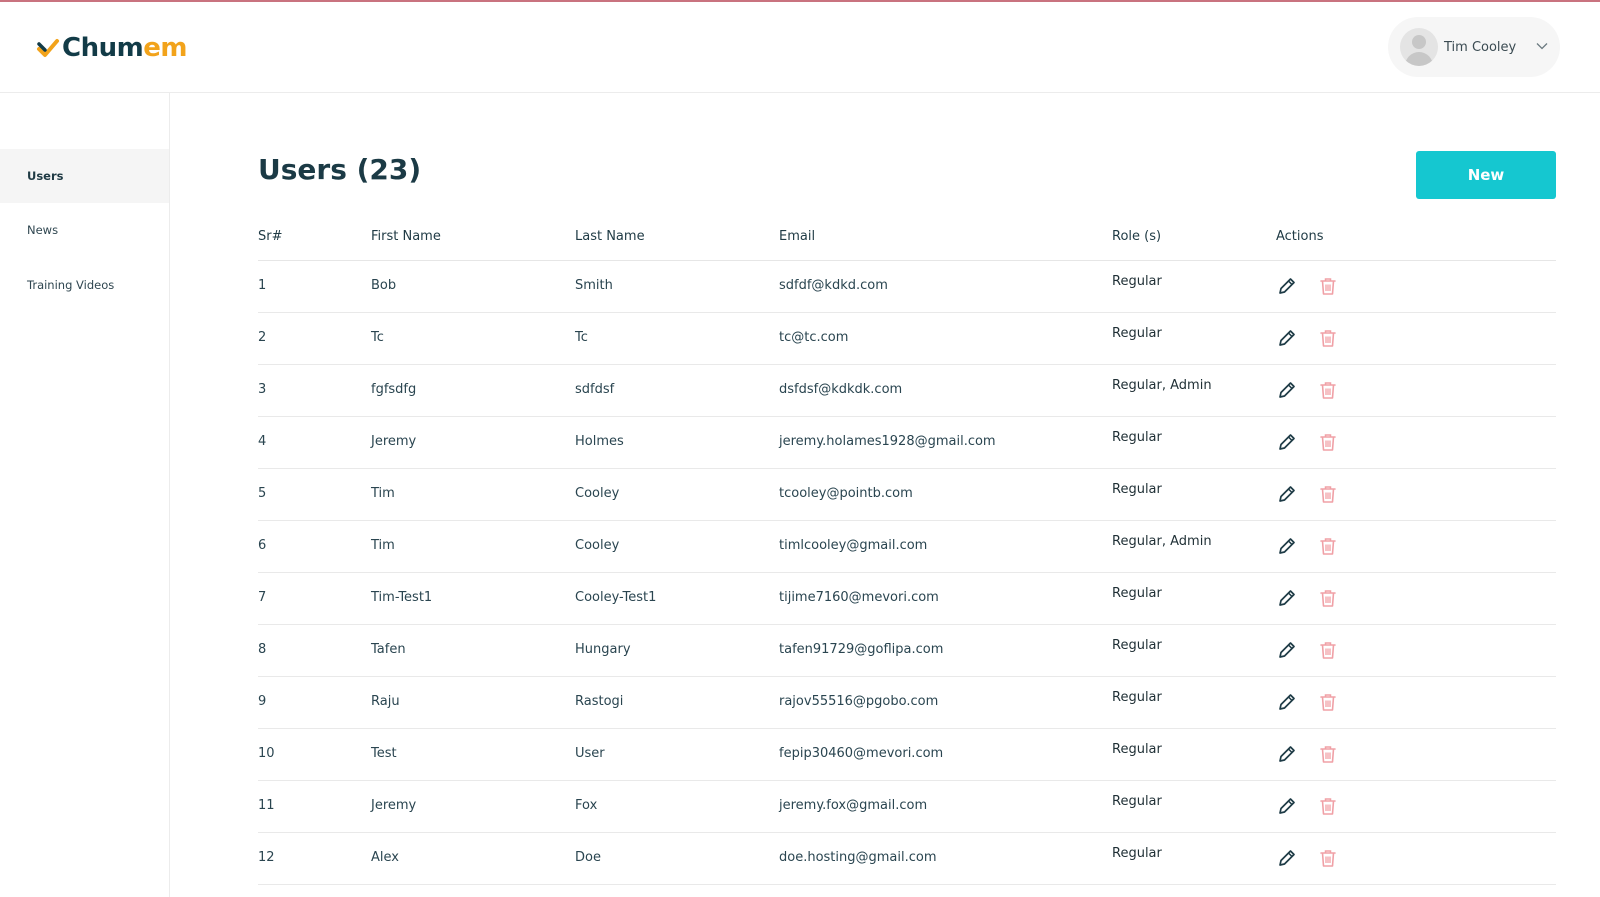 This screenshot has width=1600, height=897. What do you see at coordinates (859, 597) in the screenshot?
I see `cell-email: tijime7160@mevori.com` at bounding box center [859, 597].